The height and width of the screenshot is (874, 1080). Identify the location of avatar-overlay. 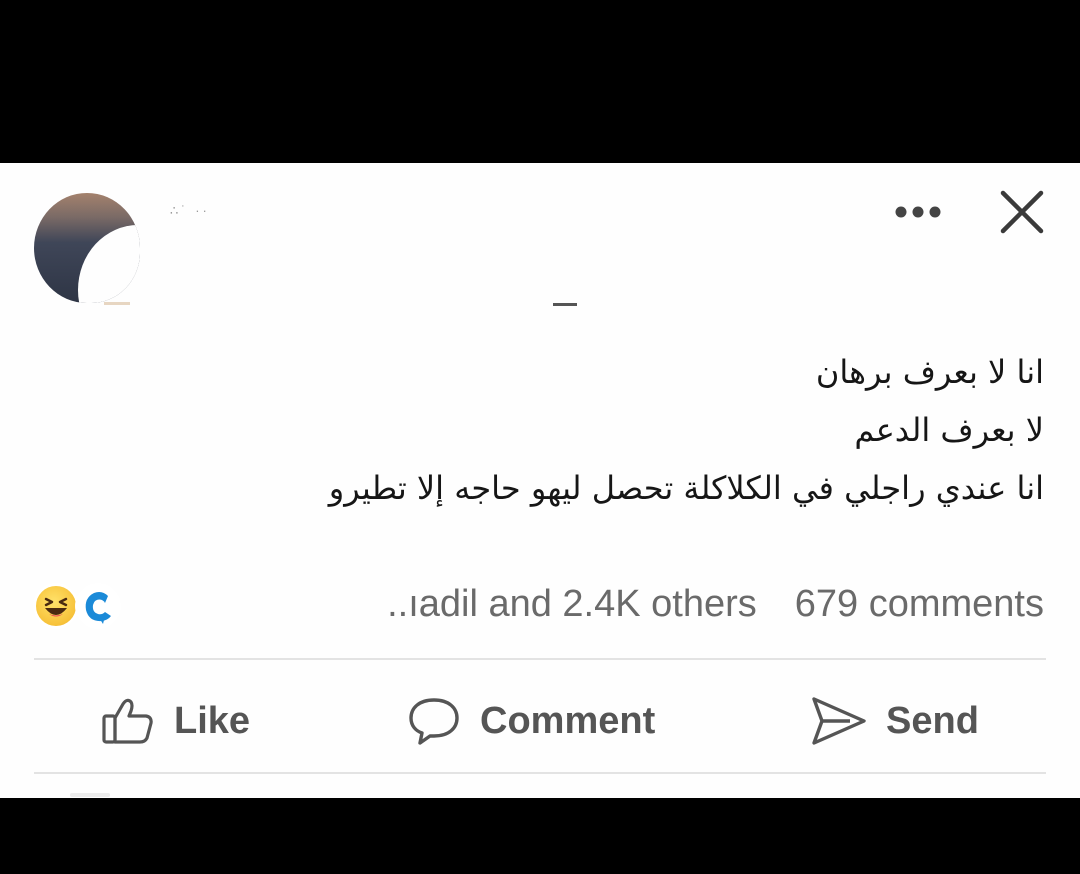
(109, 264).